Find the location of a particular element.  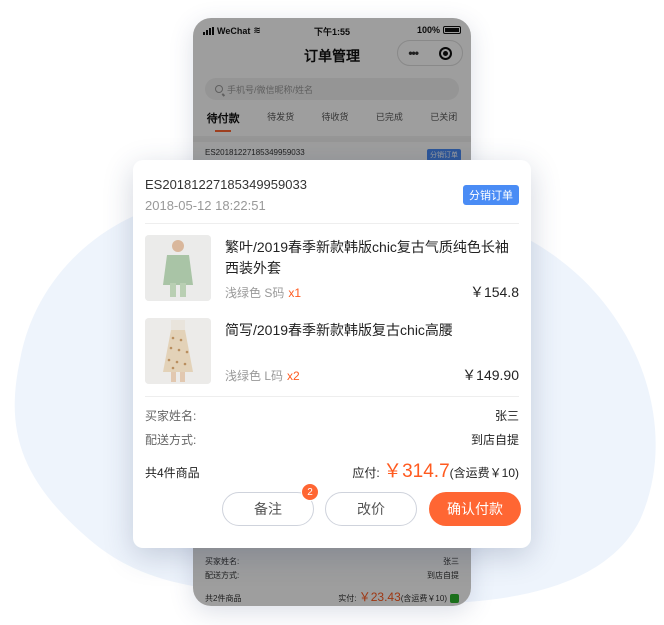

distribution-order-badge: 分销订单 is located at coordinates (491, 195).